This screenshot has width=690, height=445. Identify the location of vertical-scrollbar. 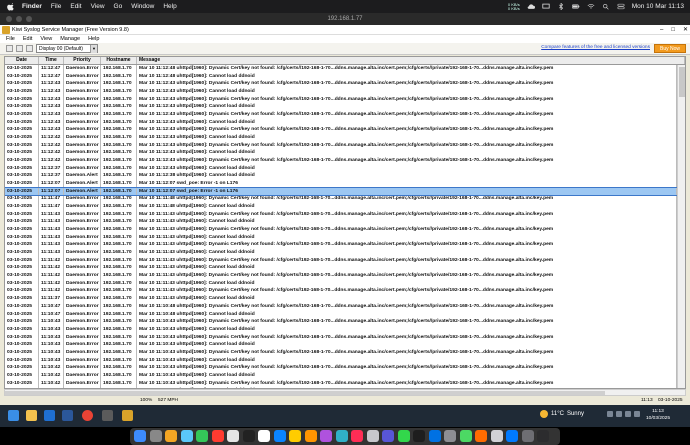
(681, 226).